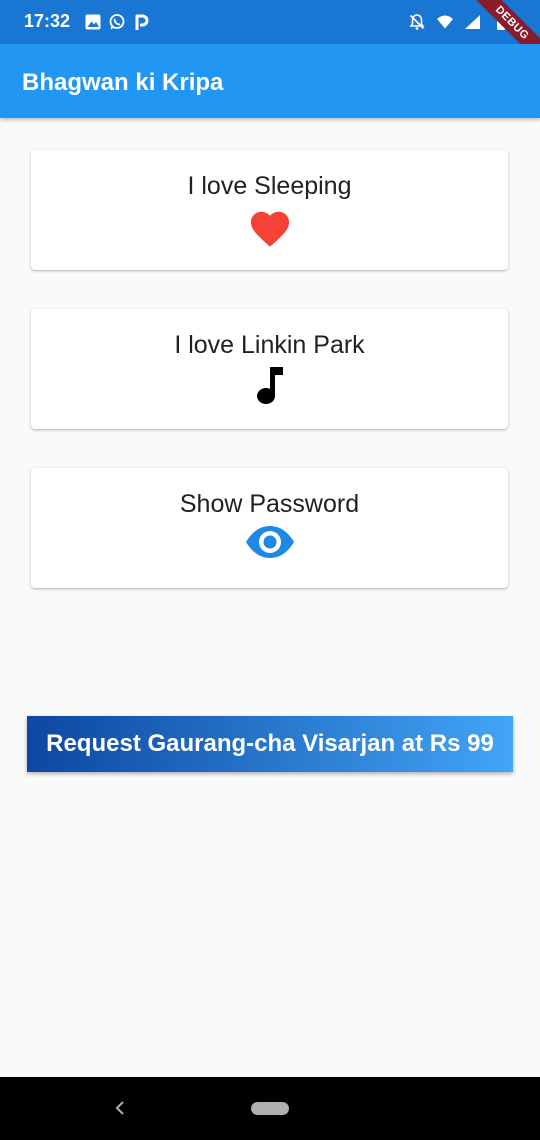 The image size is (540, 1140). What do you see at coordinates (120, 1108) in the screenshot?
I see `back-icon` at bounding box center [120, 1108].